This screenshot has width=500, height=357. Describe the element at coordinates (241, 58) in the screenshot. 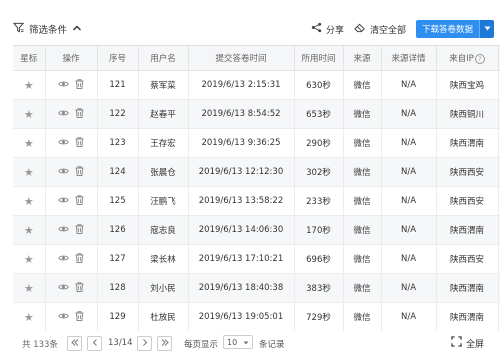

I see `col-header-submit-time: 提交答卷时间` at that location.